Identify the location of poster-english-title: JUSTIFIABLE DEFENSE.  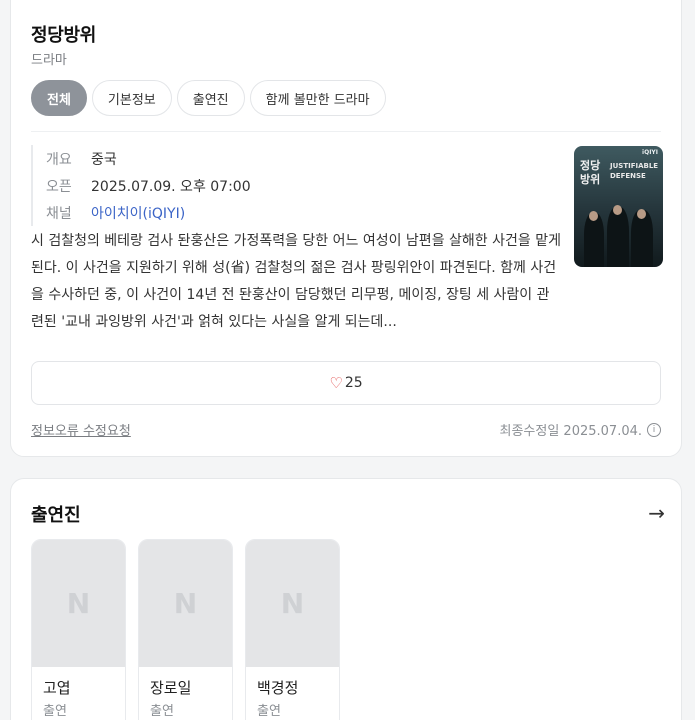
(634, 171).